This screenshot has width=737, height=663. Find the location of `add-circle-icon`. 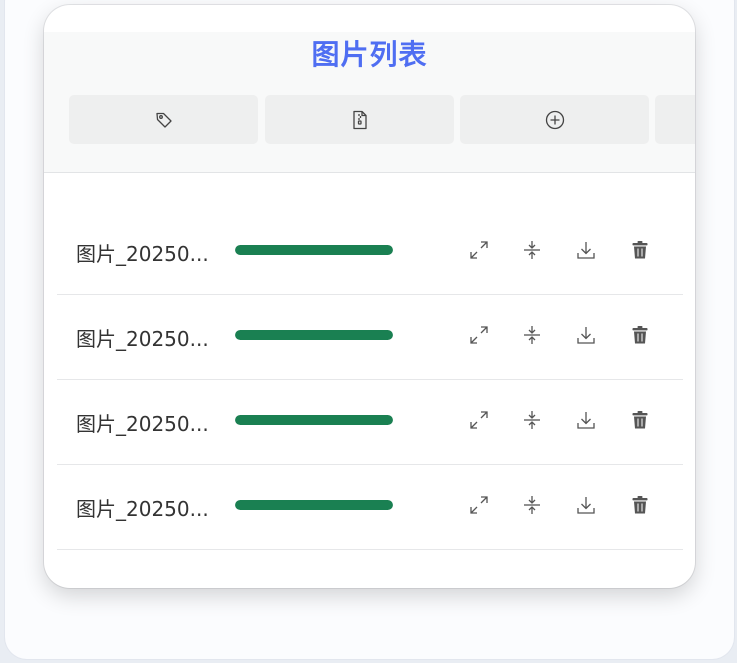

add-circle-icon is located at coordinates (555, 120).